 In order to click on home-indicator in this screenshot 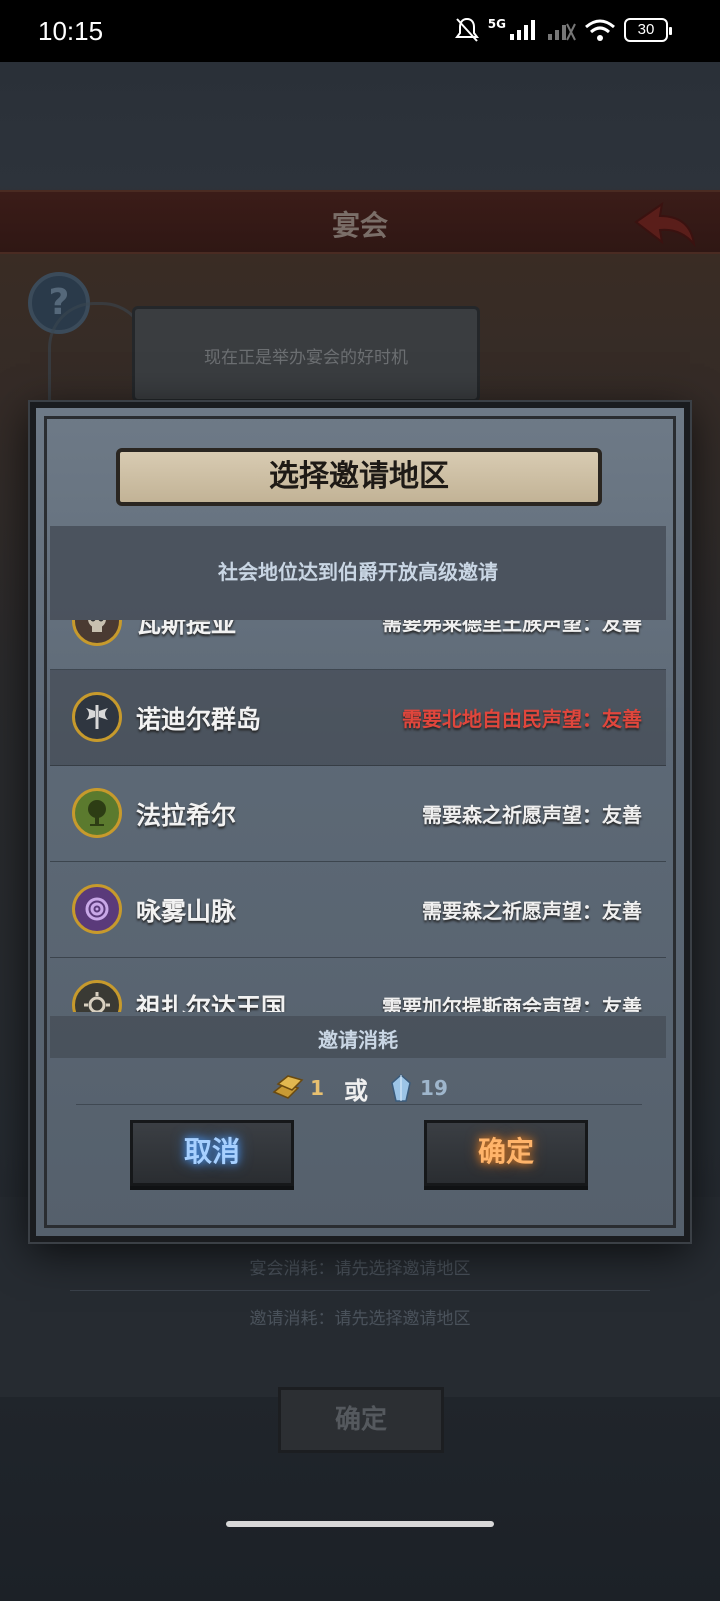, I will do `click(360, 1524)`.